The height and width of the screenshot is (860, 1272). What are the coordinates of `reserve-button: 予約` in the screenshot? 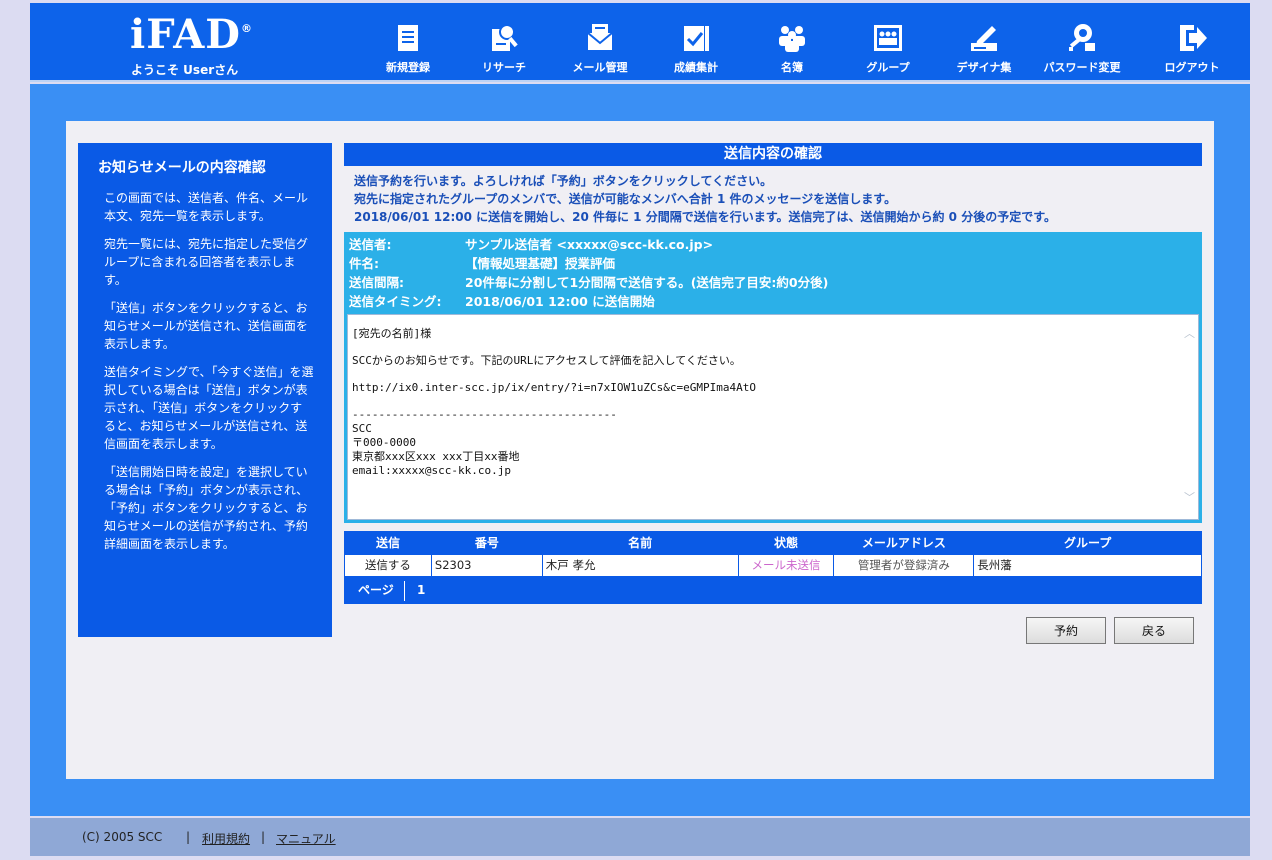 It's located at (1066, 630).